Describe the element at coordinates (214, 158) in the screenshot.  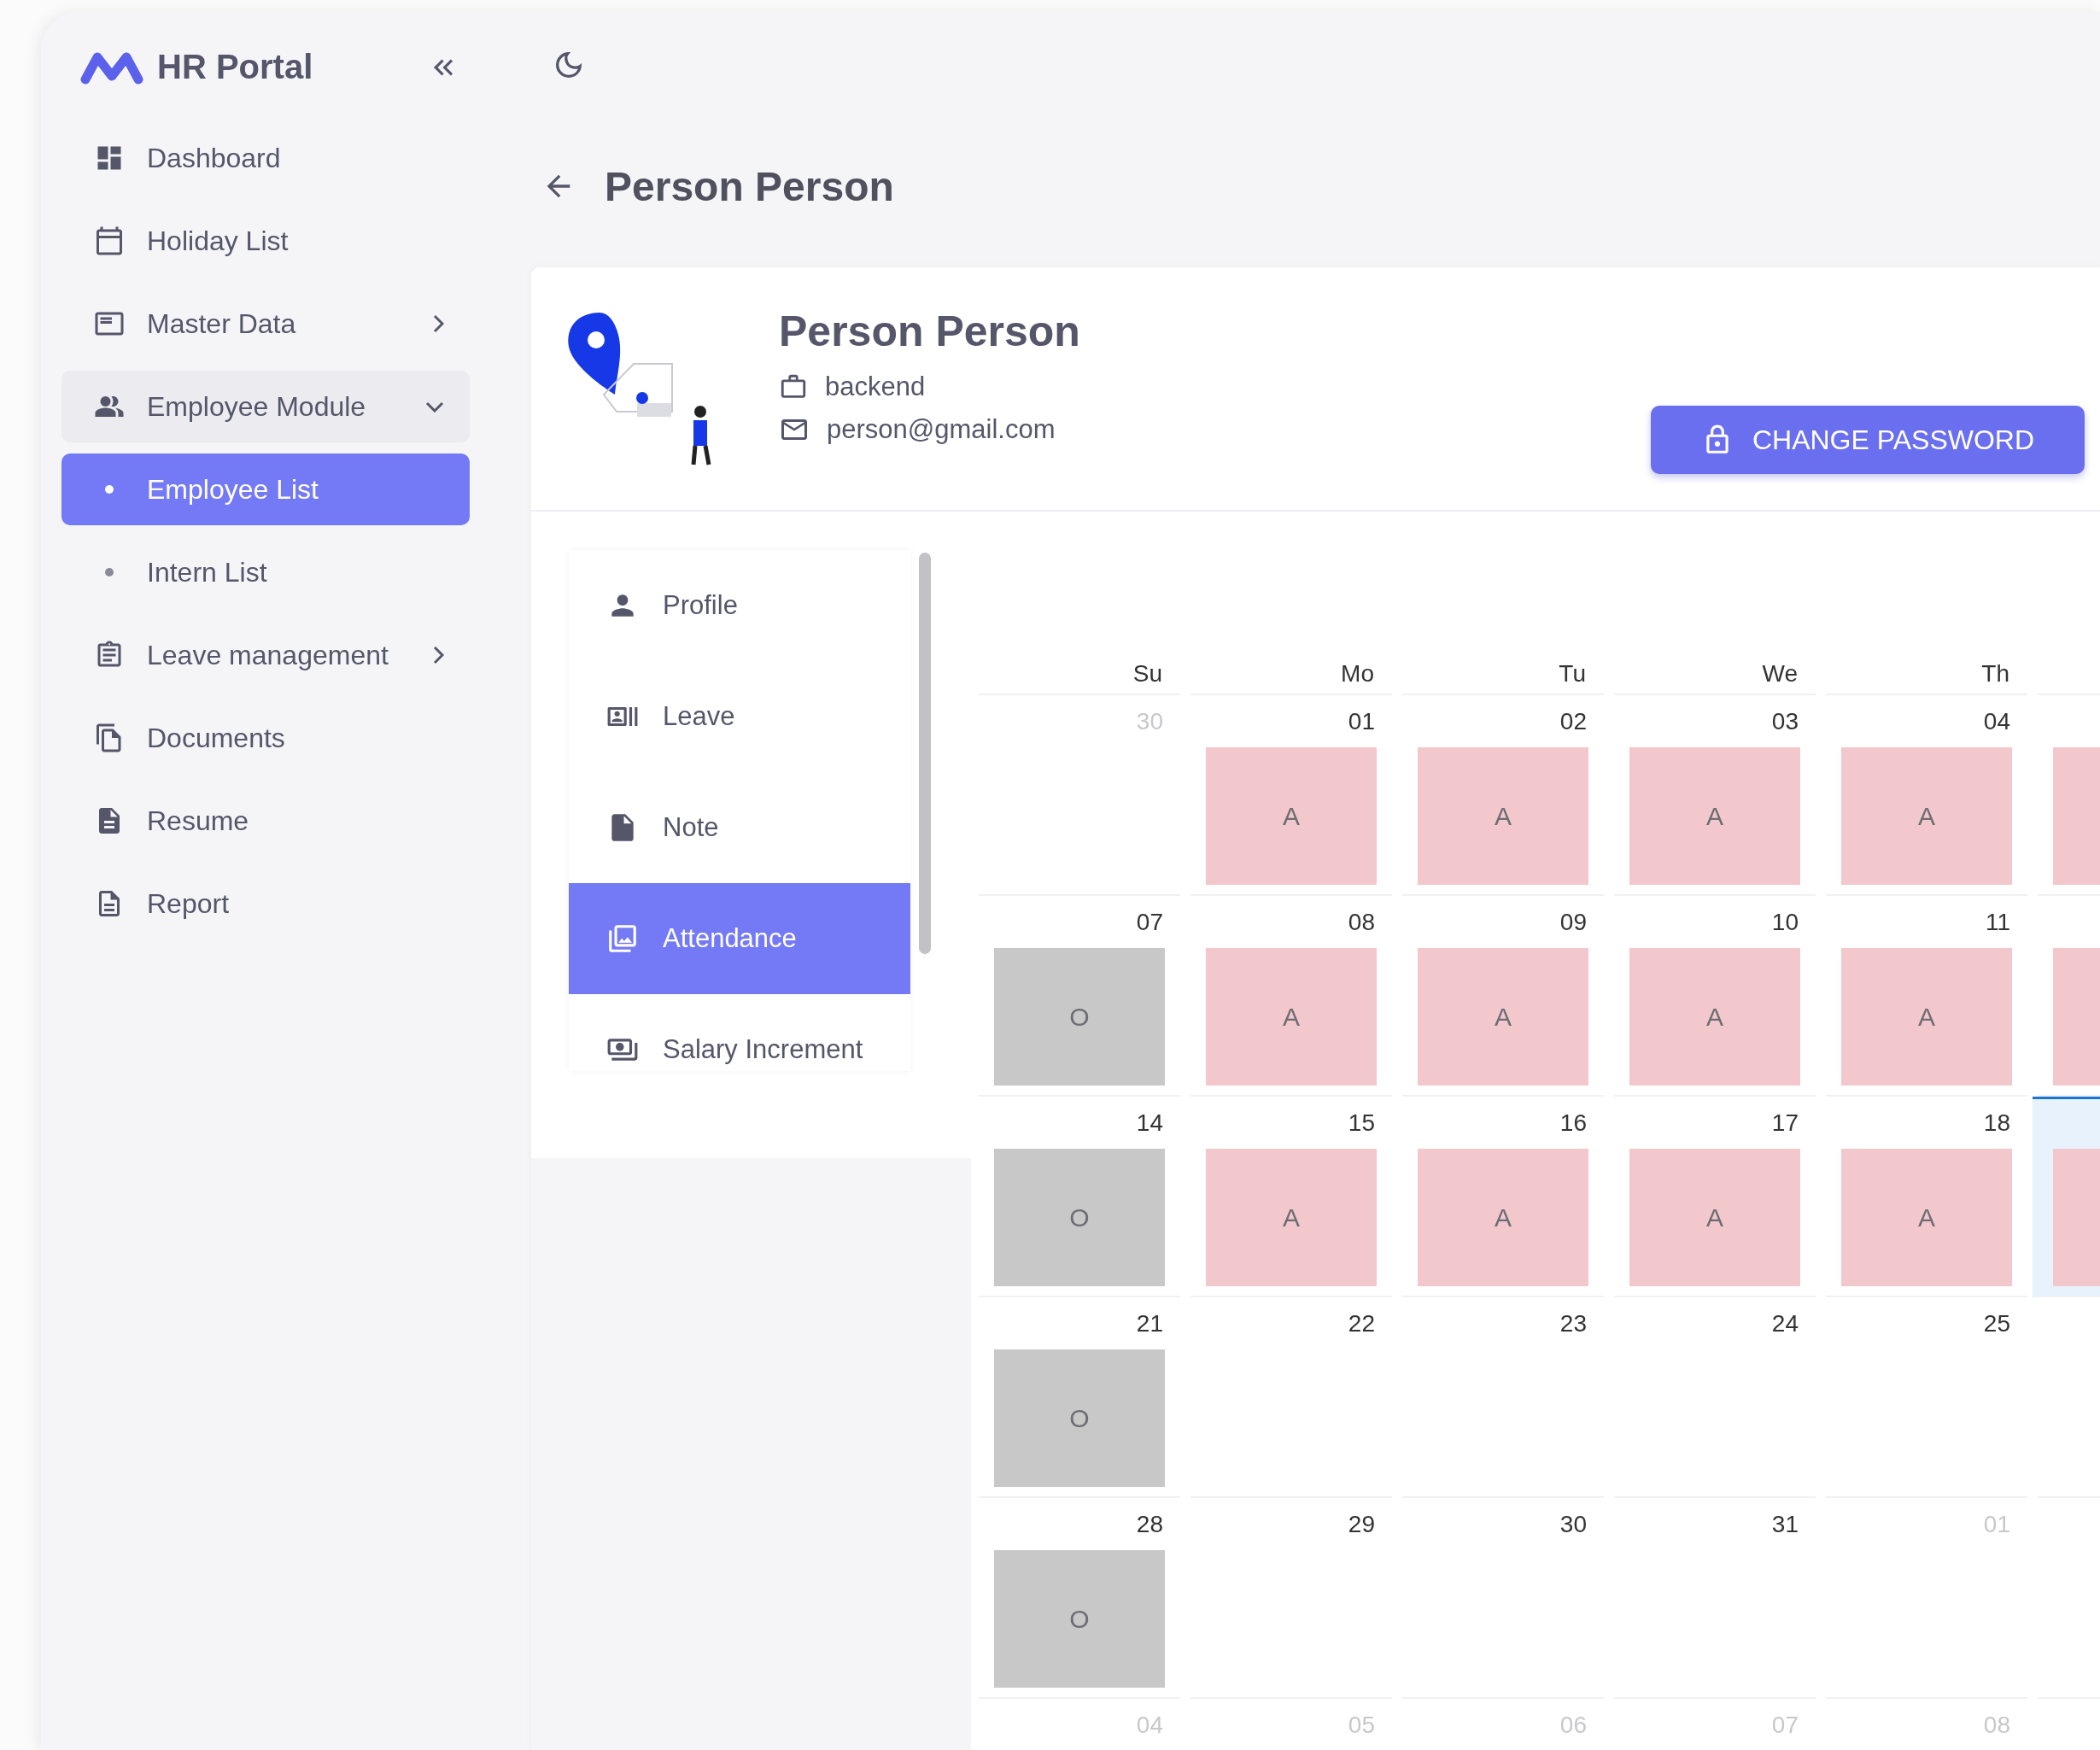
I see `menu-label: Dashboard` at that location.